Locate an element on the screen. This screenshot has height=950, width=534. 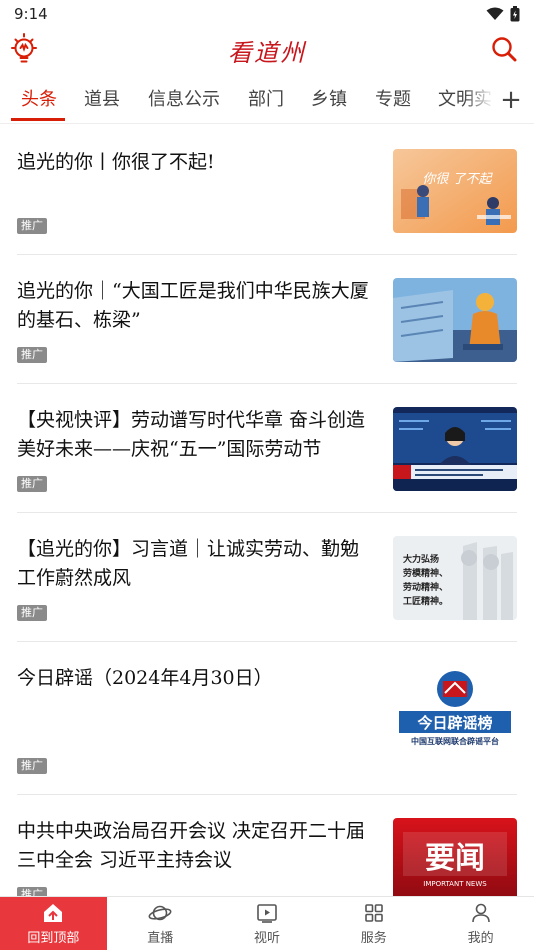
important-news-illustration: 要闻 IMPORTANT NEWS is located at coordinates (455, 857).